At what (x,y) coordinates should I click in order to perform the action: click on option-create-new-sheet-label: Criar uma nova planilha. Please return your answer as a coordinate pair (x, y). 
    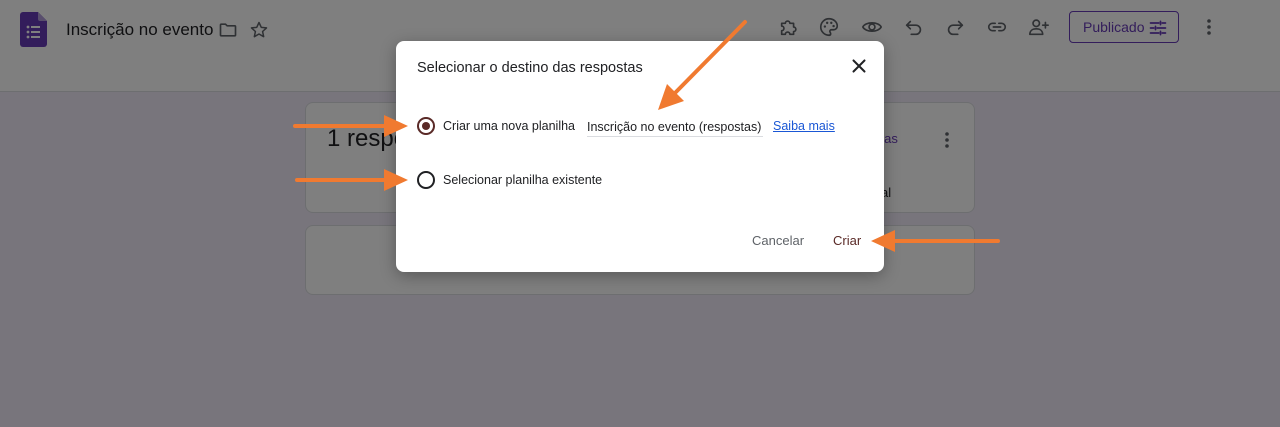
    Looking at the image, I should click on (509, 126).